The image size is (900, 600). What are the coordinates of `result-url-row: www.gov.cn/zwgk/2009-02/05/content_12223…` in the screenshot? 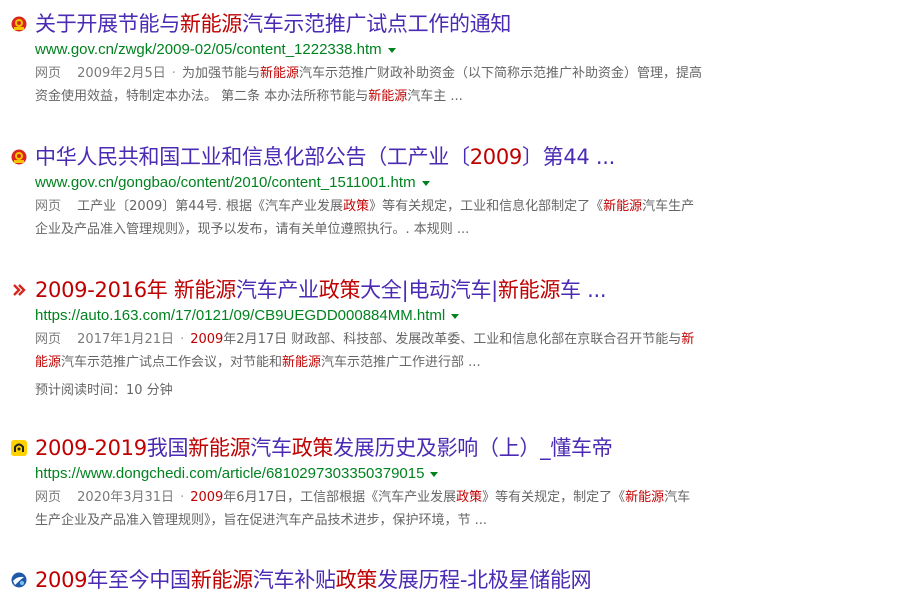 It's located at (215, 50).